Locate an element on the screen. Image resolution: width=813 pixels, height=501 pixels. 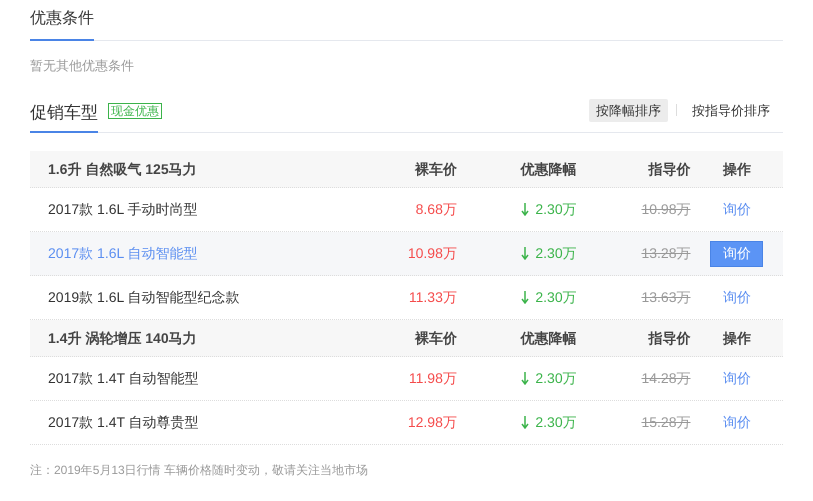
sort-button: 按指导价排序 is located at coordinates (731, 110).